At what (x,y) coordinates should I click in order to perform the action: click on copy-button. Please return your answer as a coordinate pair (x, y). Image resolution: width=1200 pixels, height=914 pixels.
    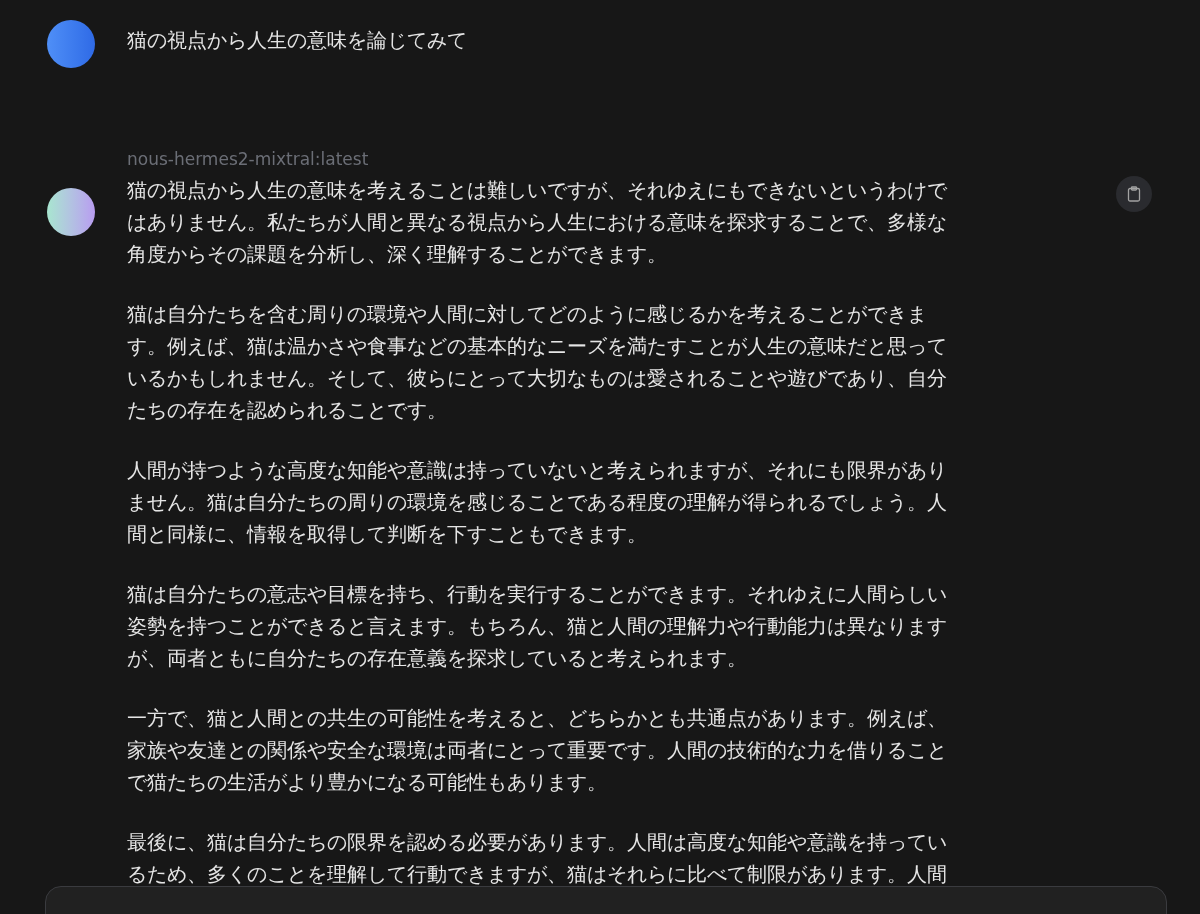
    Looking at the image, I should click on (1134, 194).